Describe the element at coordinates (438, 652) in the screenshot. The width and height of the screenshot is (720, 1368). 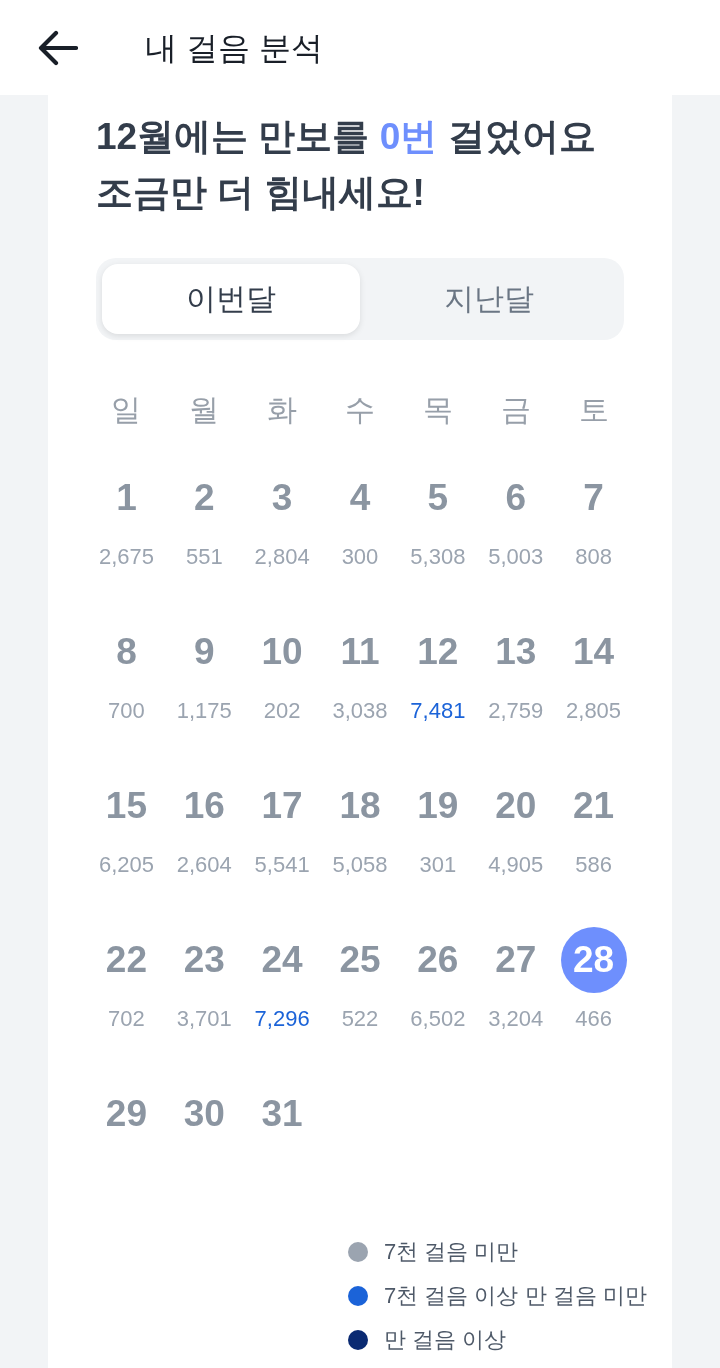
I see `day-number: 12` at that location.